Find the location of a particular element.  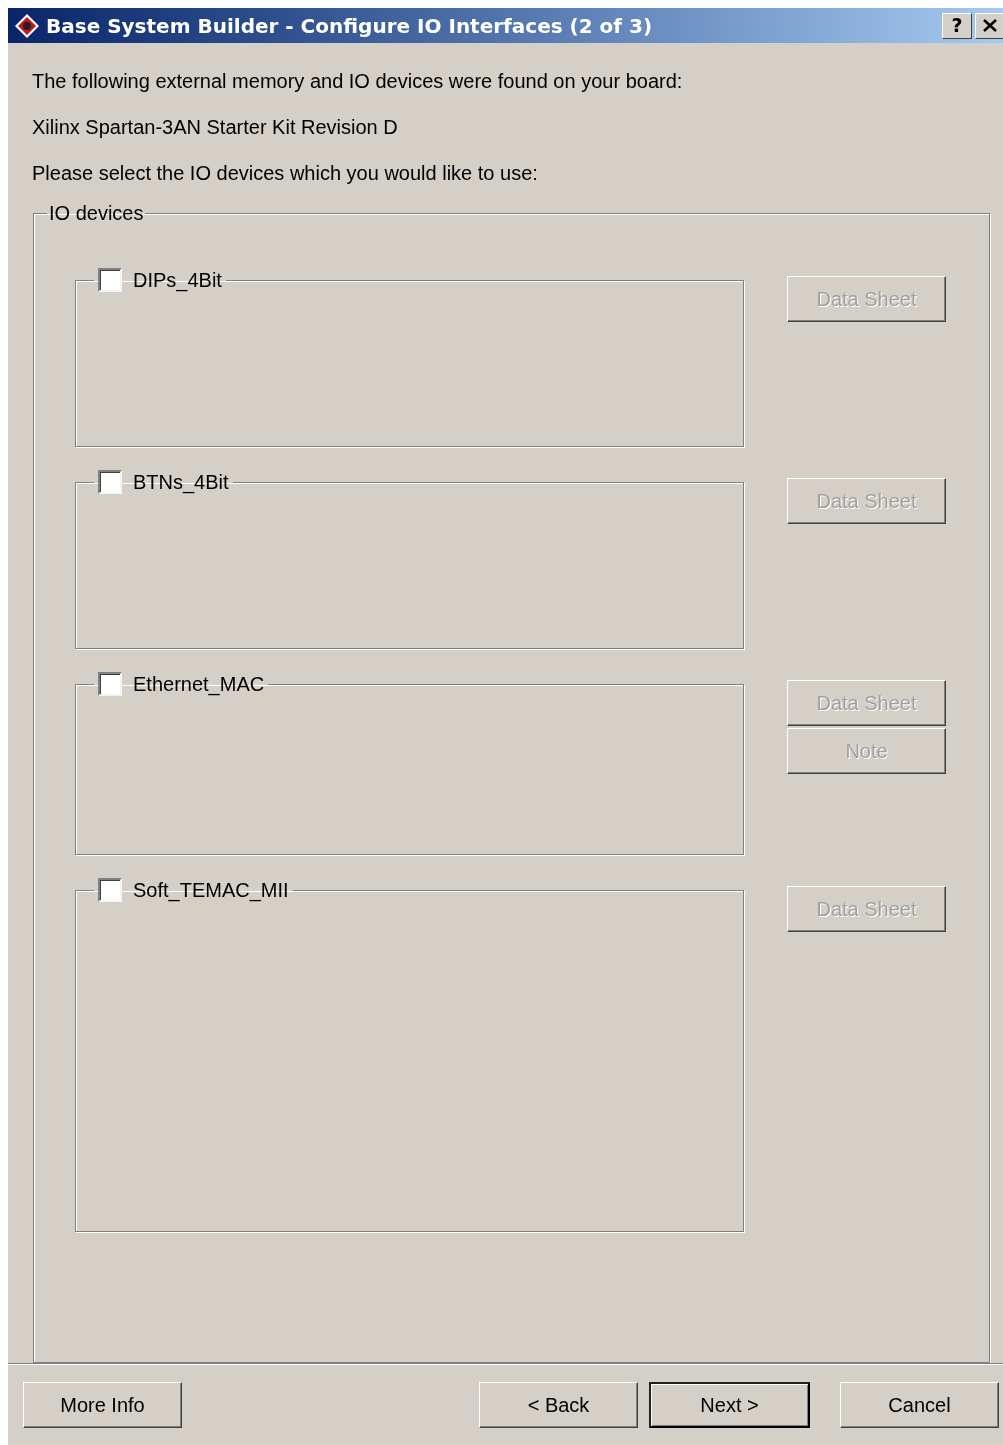

close-button is located at coordinates (989, 25).